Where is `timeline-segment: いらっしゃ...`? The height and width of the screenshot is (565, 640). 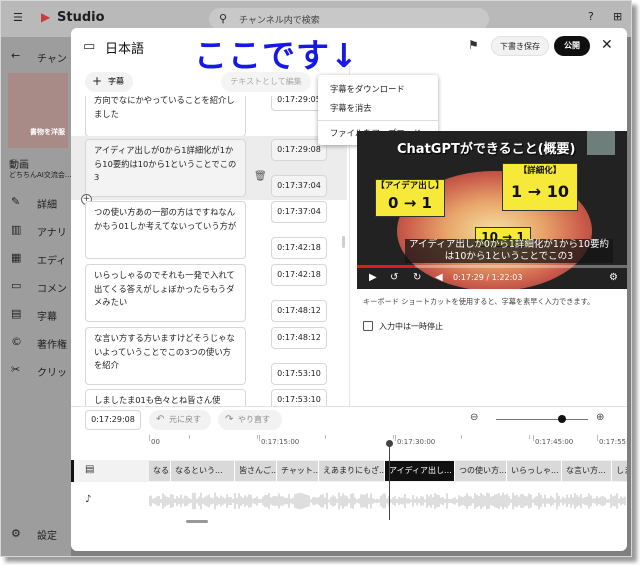 timeline-segment: いらっしゃ... is located at coordinates (534, 471).